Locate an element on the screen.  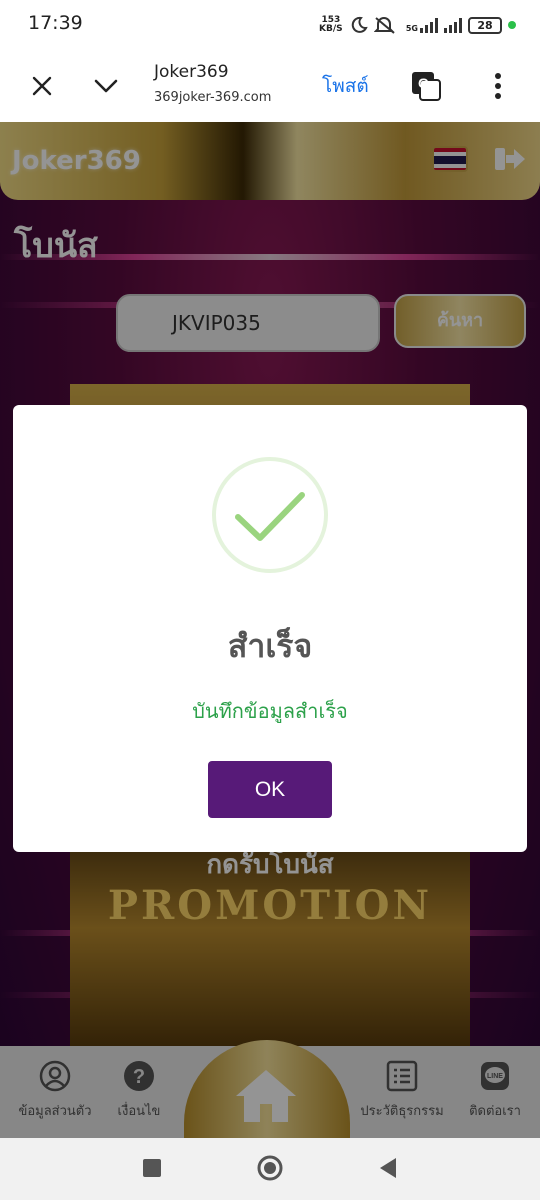
mute-icon is located at coordinates (384, 25).